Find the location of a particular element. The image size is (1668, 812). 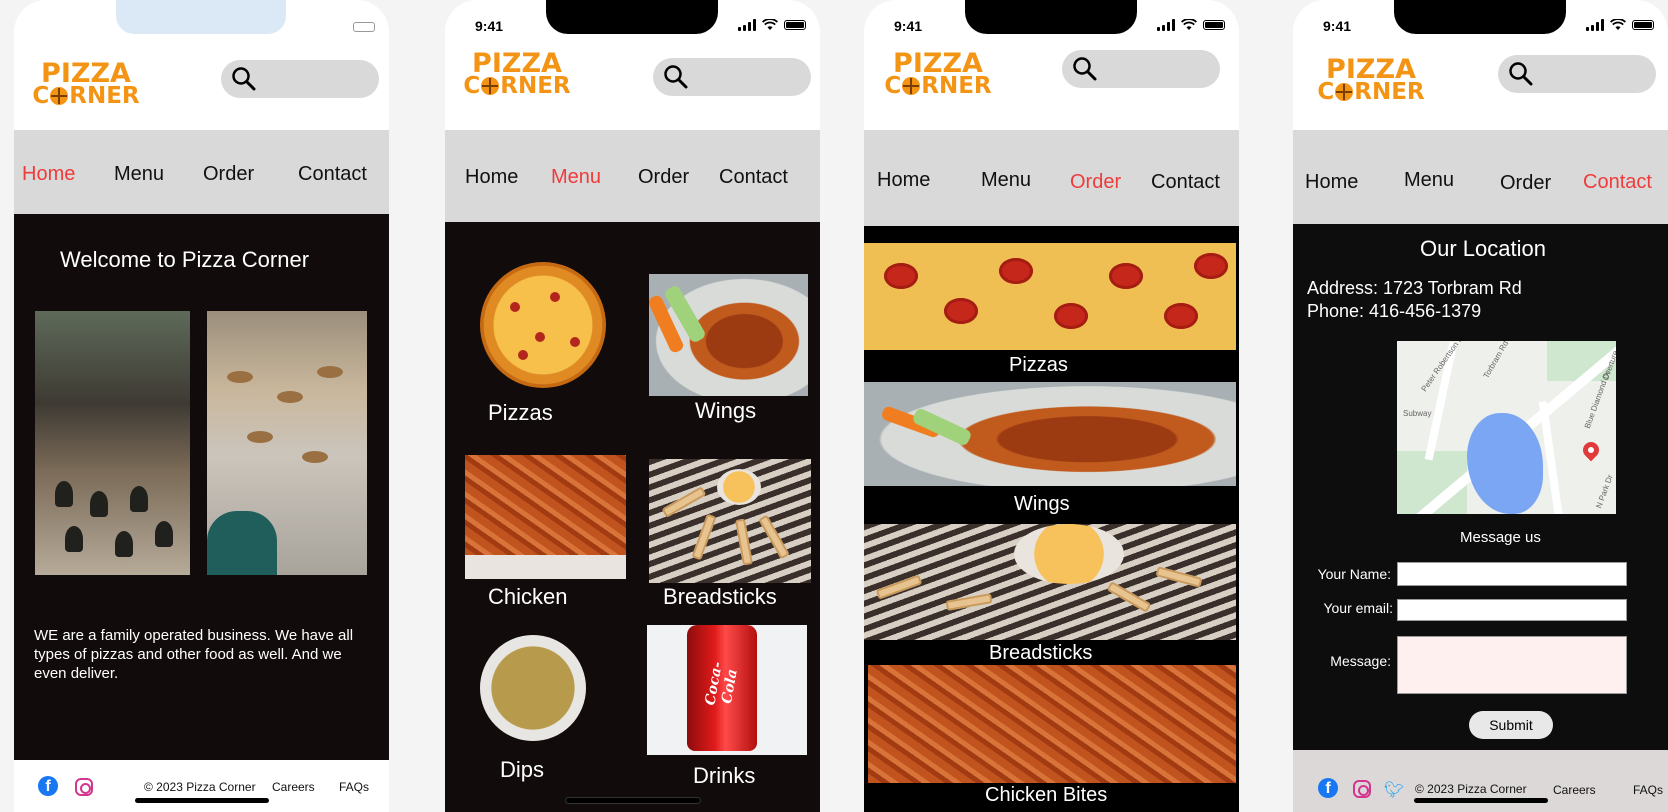

message-field is located at coordinates (1512, 665).